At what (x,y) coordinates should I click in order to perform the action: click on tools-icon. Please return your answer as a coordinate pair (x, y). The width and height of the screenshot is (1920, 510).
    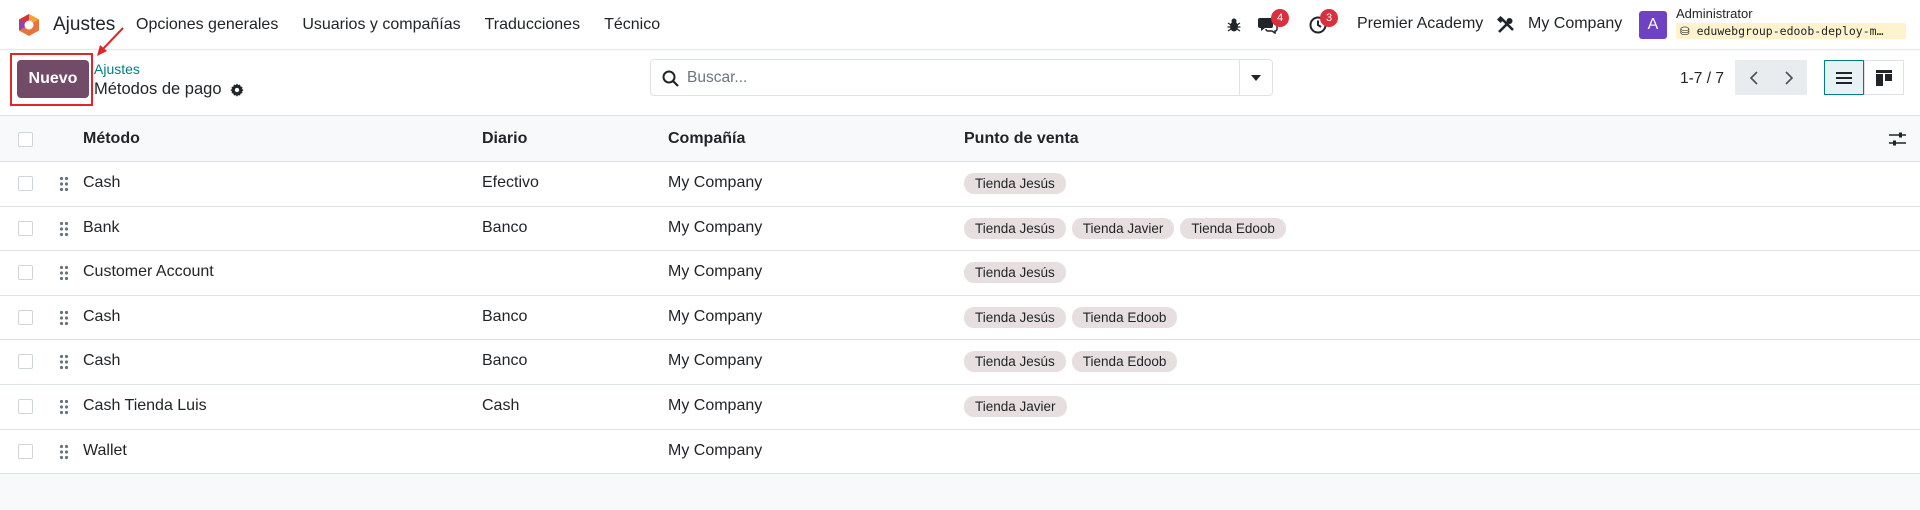
    Looking at the image, I should click on (1506, 25).